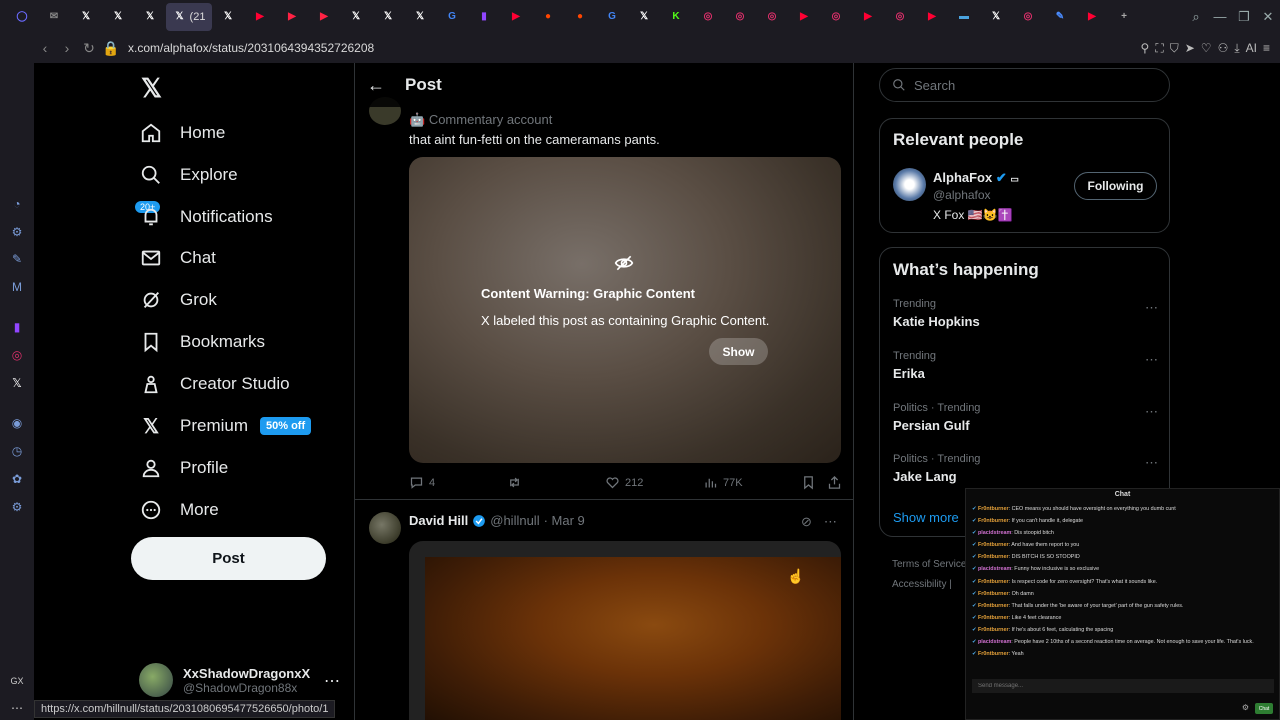 Image resolution: width=1280 pixels, height=720 pixels. I want to click on following-button: Following, so click(1115, 186).